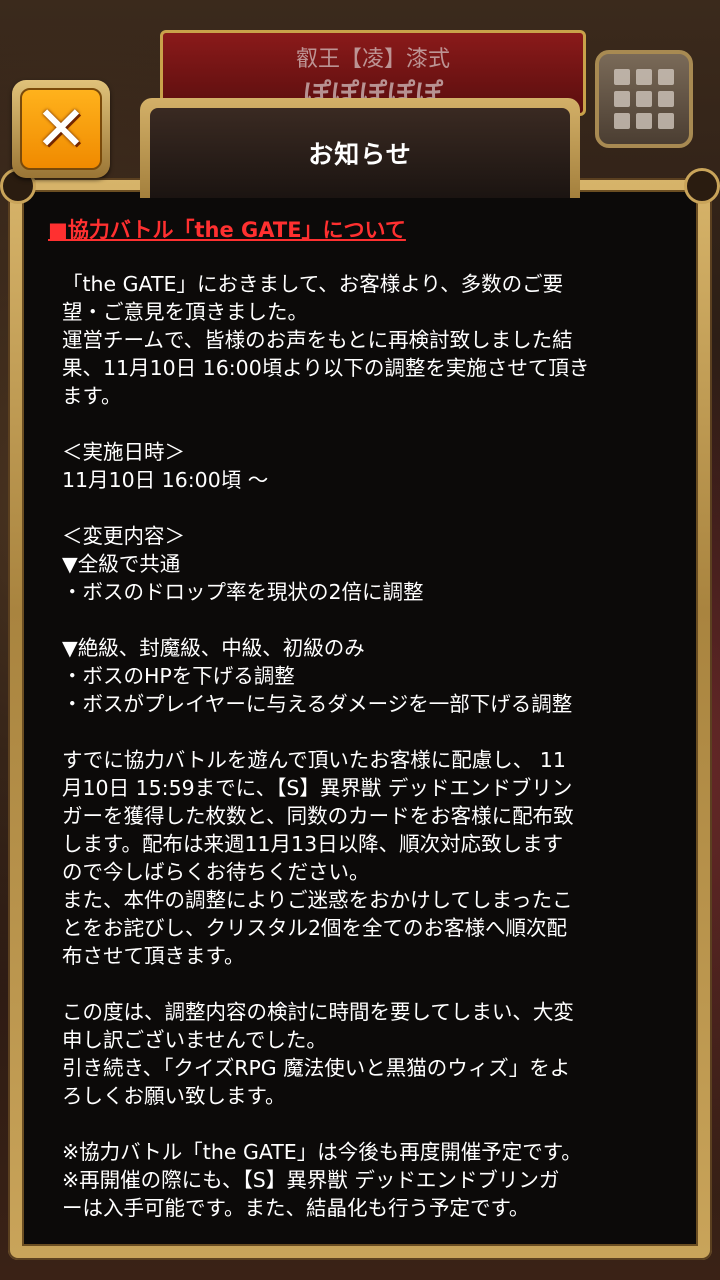  Describe the element at coordinates (372, 59) in the screenshot. I see `background-banner-line1: 叡王【凌】漆式` at that location.